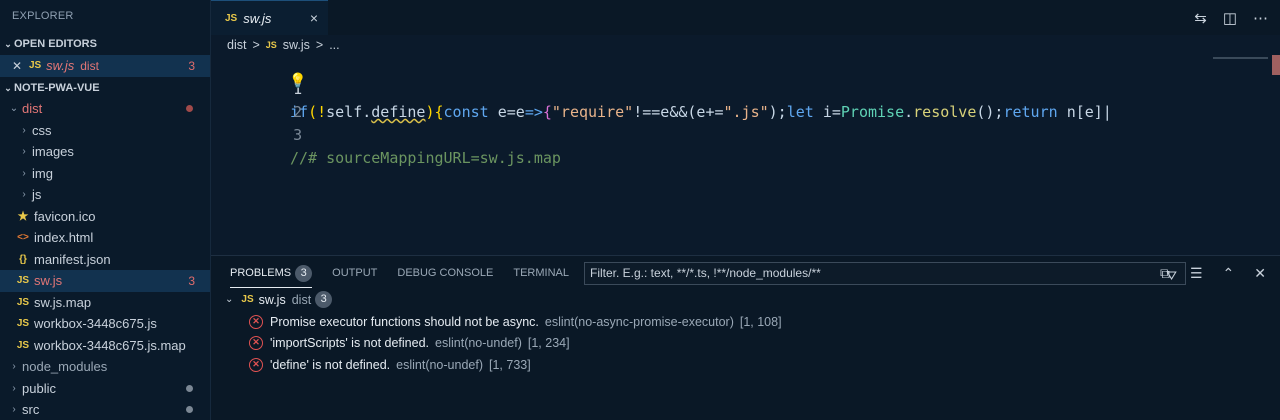  What do you see at coordinates (105, 346) in the screenshot?
I see `tree-item-workbox-map: JS workbox-3448c675.js.map` at bounding box center [105, 346].